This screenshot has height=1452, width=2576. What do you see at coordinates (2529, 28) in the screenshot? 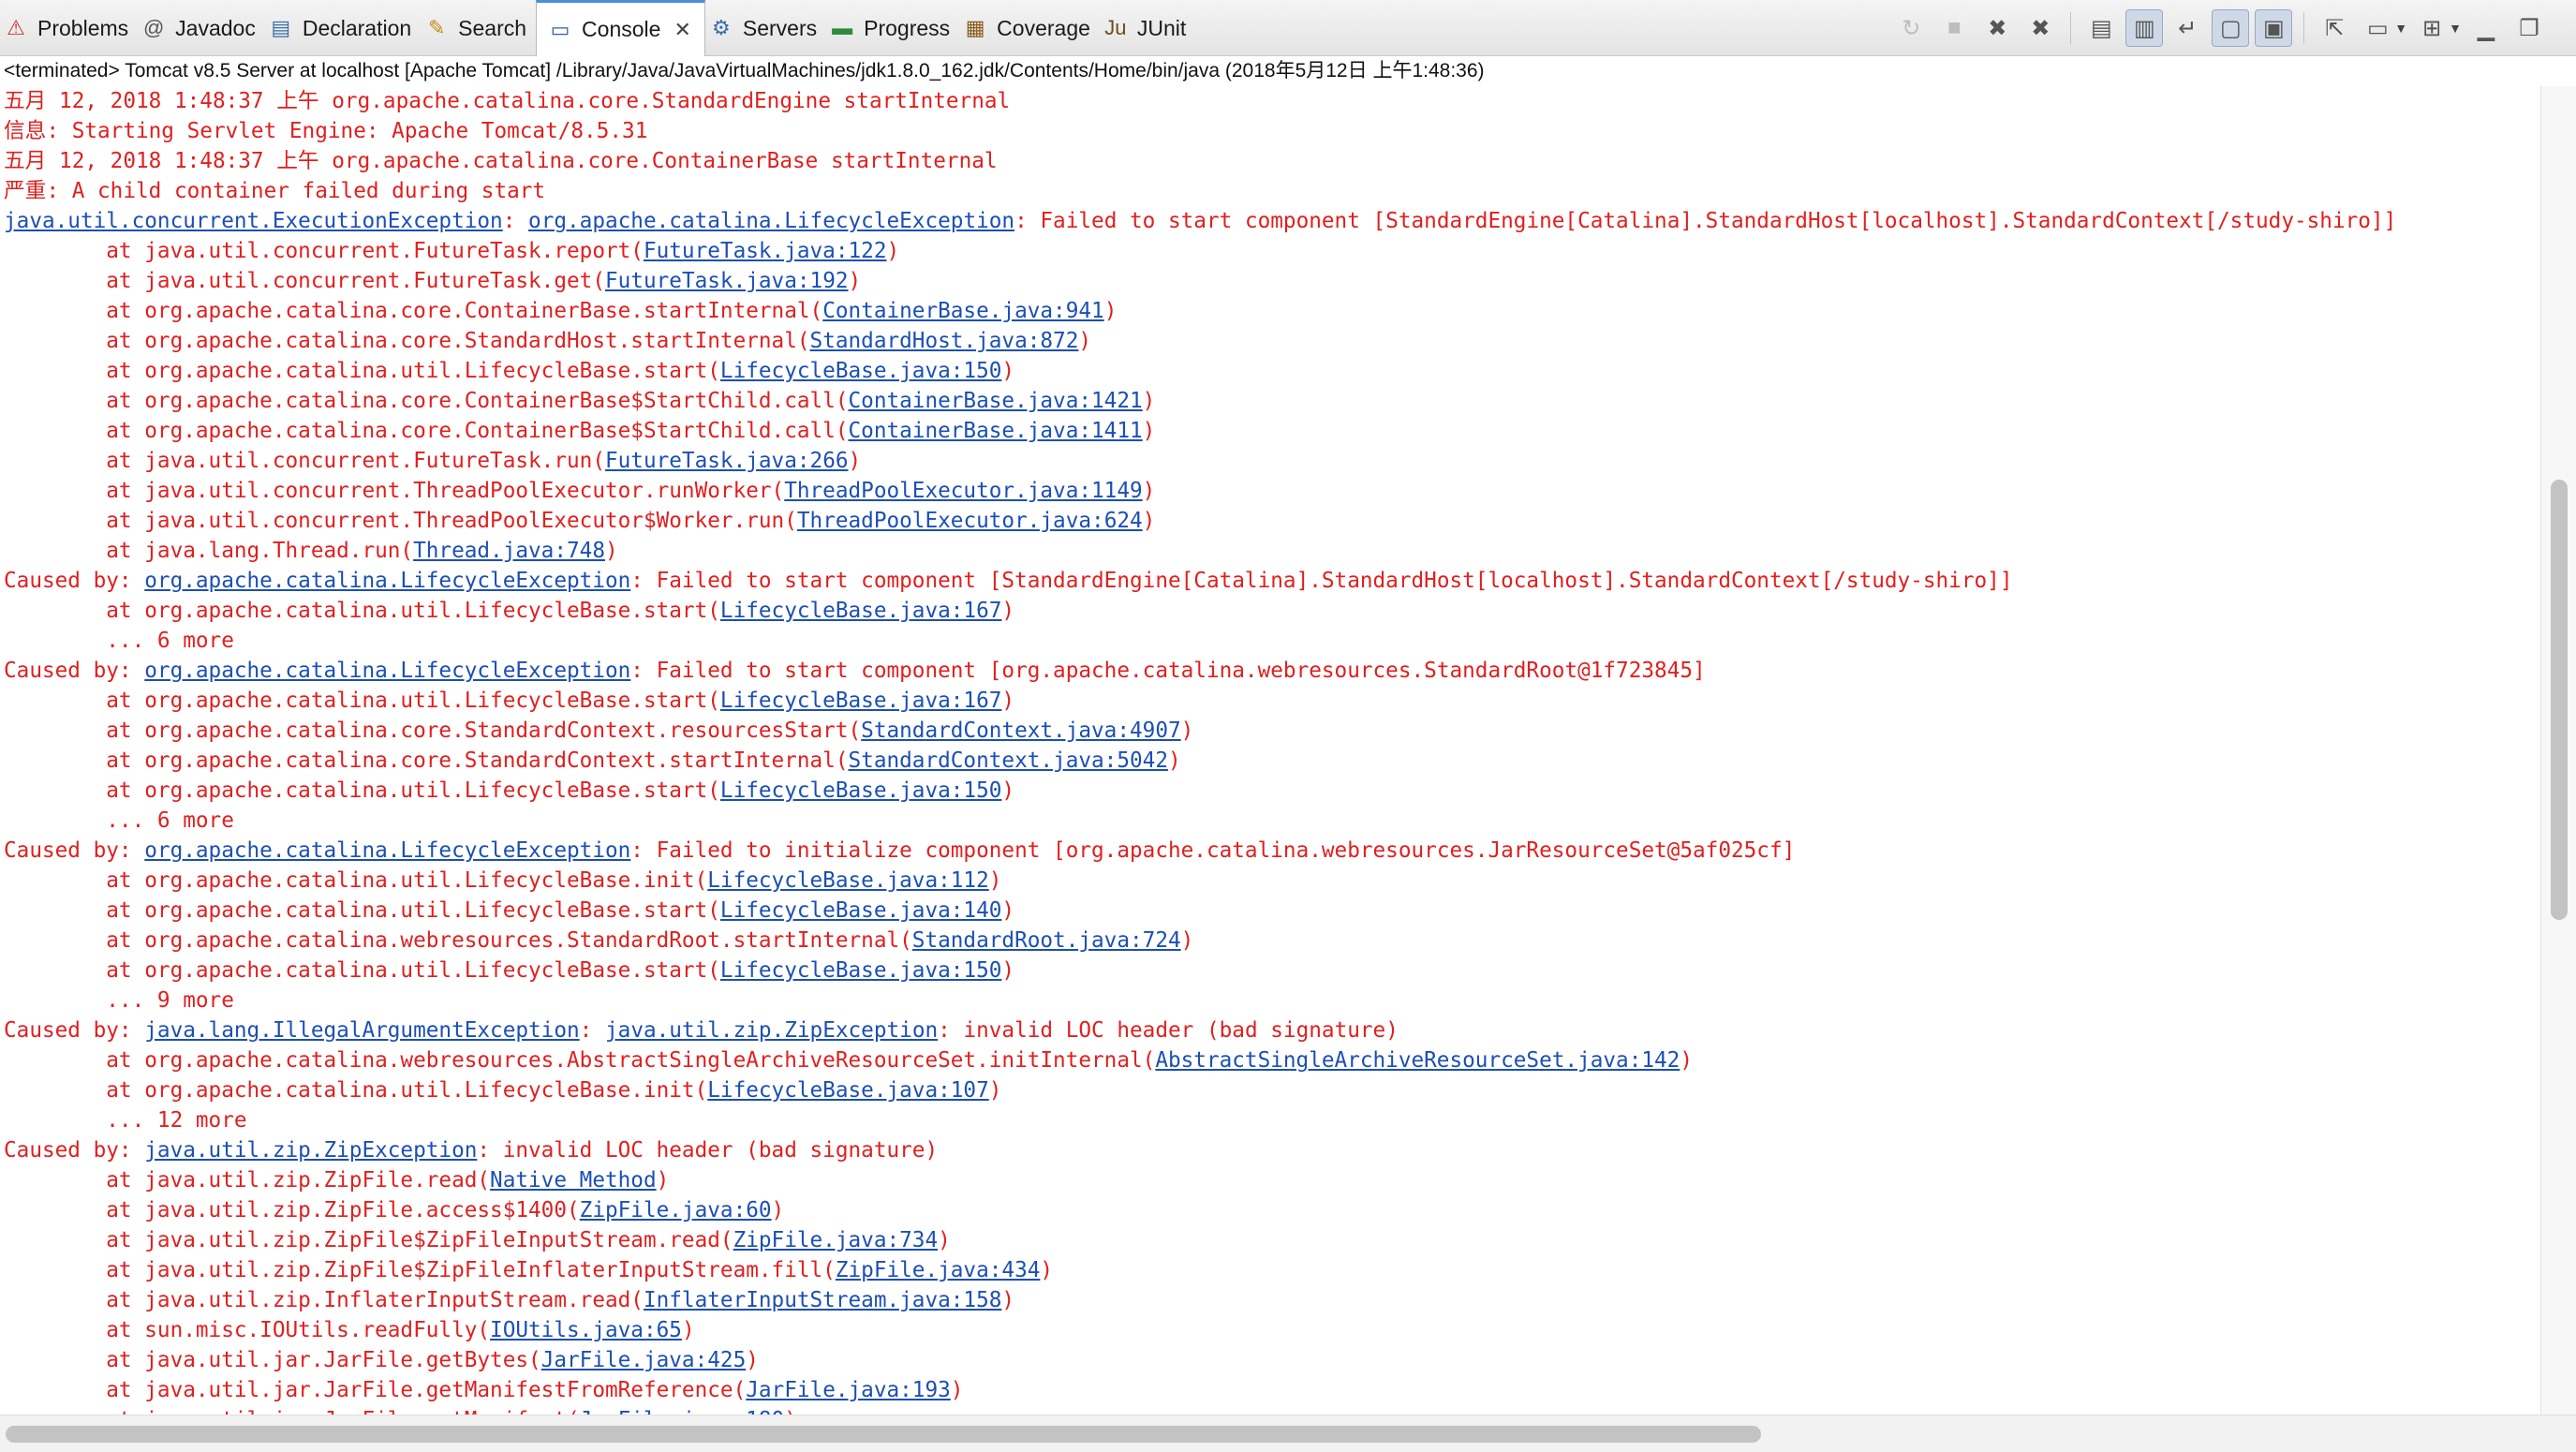
I see `maximize-icon: ❐` at bounding box center [2529, 28].